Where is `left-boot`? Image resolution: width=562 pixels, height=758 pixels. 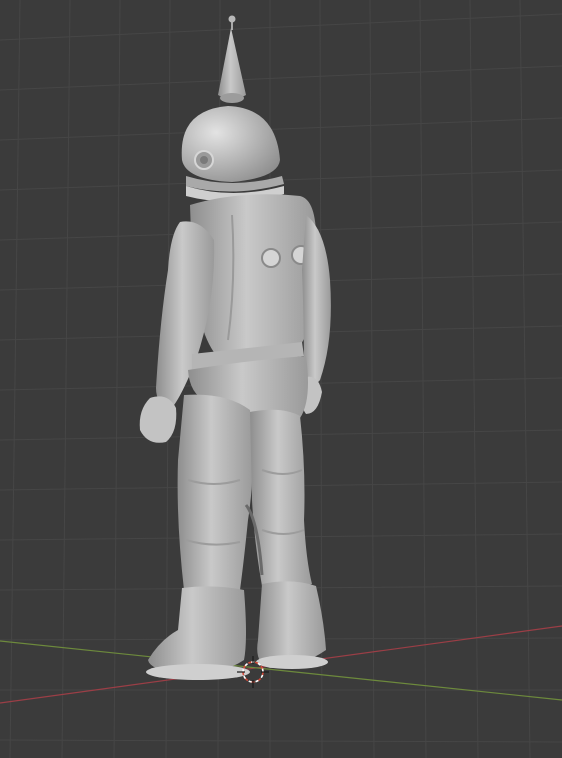 left-boot is located at coordinates (197, 630).